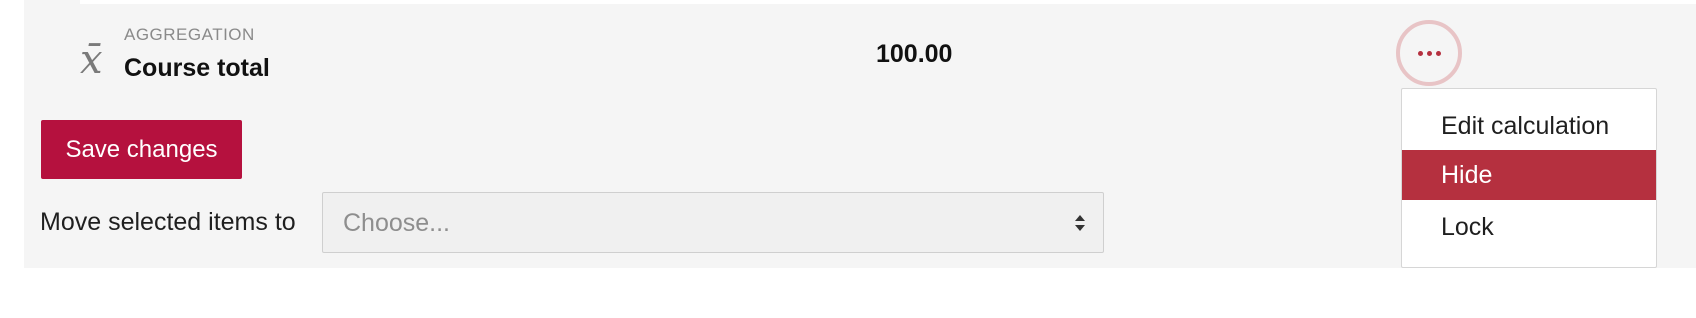 This screenshot has height=318, width=1696. What do you see at coordinates (888, 2) in the screenshot?
I see `row-divider` at bounding box center [888, 2].